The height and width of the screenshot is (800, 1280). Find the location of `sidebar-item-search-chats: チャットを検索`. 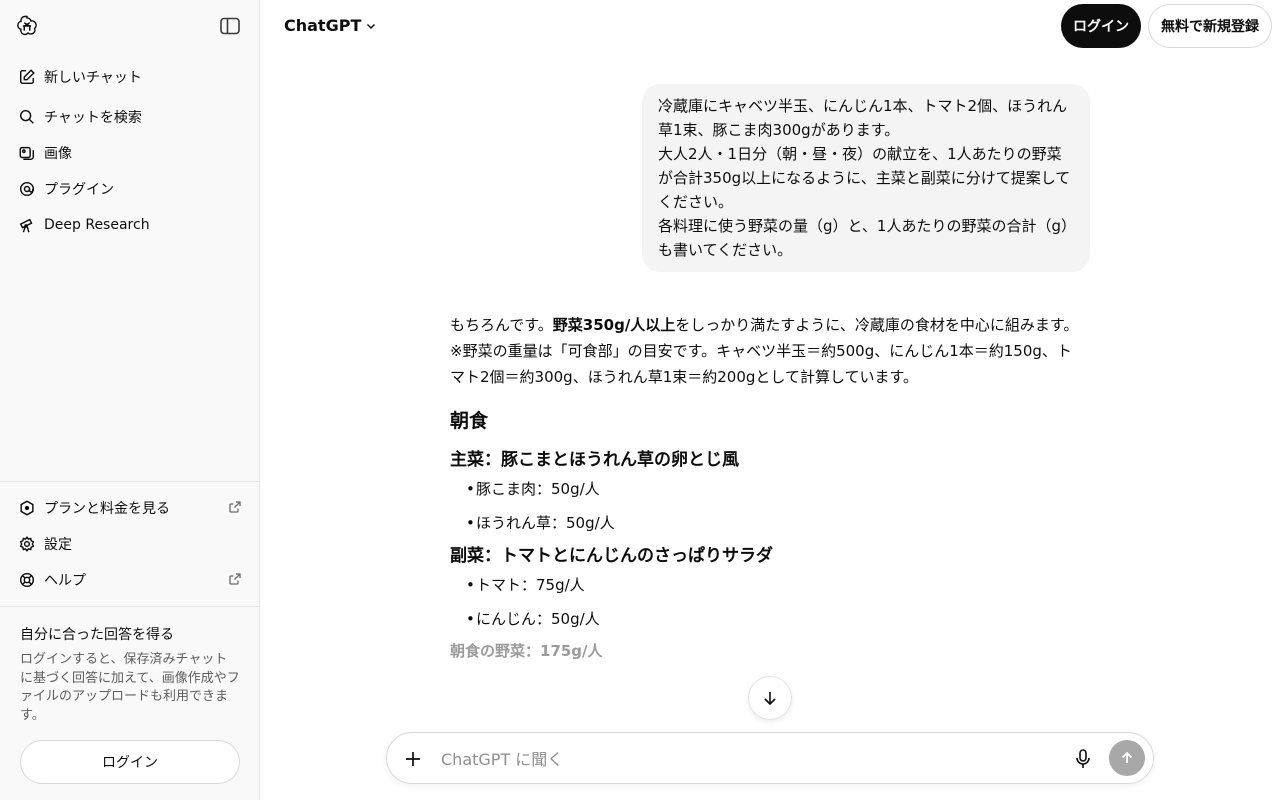

sidebar-item-search-chats: チャットを検索 is located at coordinates (130, 117).